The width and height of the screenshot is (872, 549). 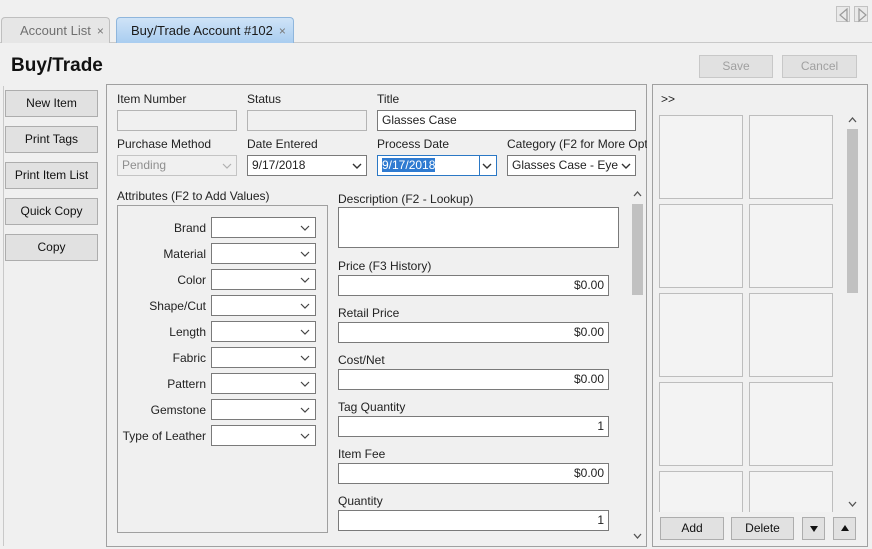 What do you see at coordinates (177, 165) in the screenshot?
I see `purchase-method-select: Pending` at bounding box center [177, 165].